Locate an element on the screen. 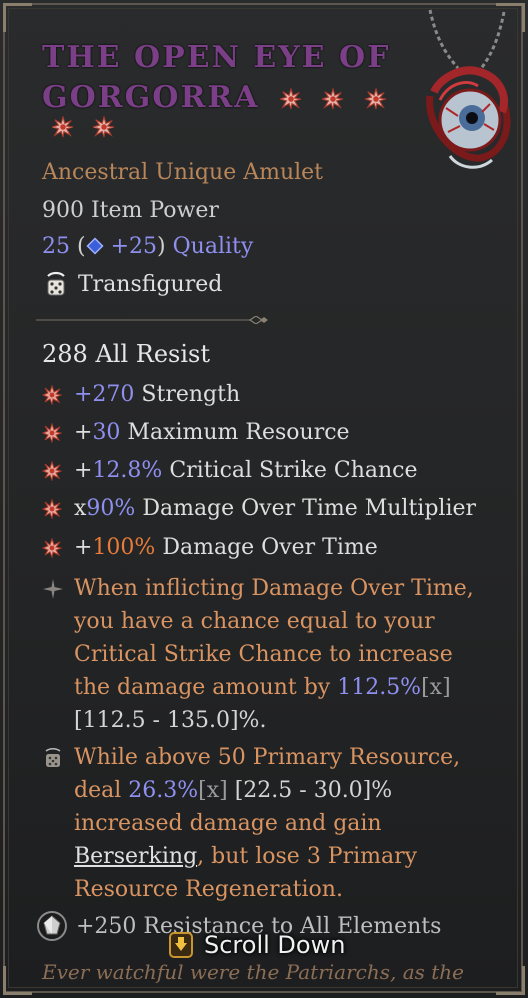 The height and width of the screenshot is (998, 528). affix-label: Critical Strike Chance is located at coordinates (290, 470).